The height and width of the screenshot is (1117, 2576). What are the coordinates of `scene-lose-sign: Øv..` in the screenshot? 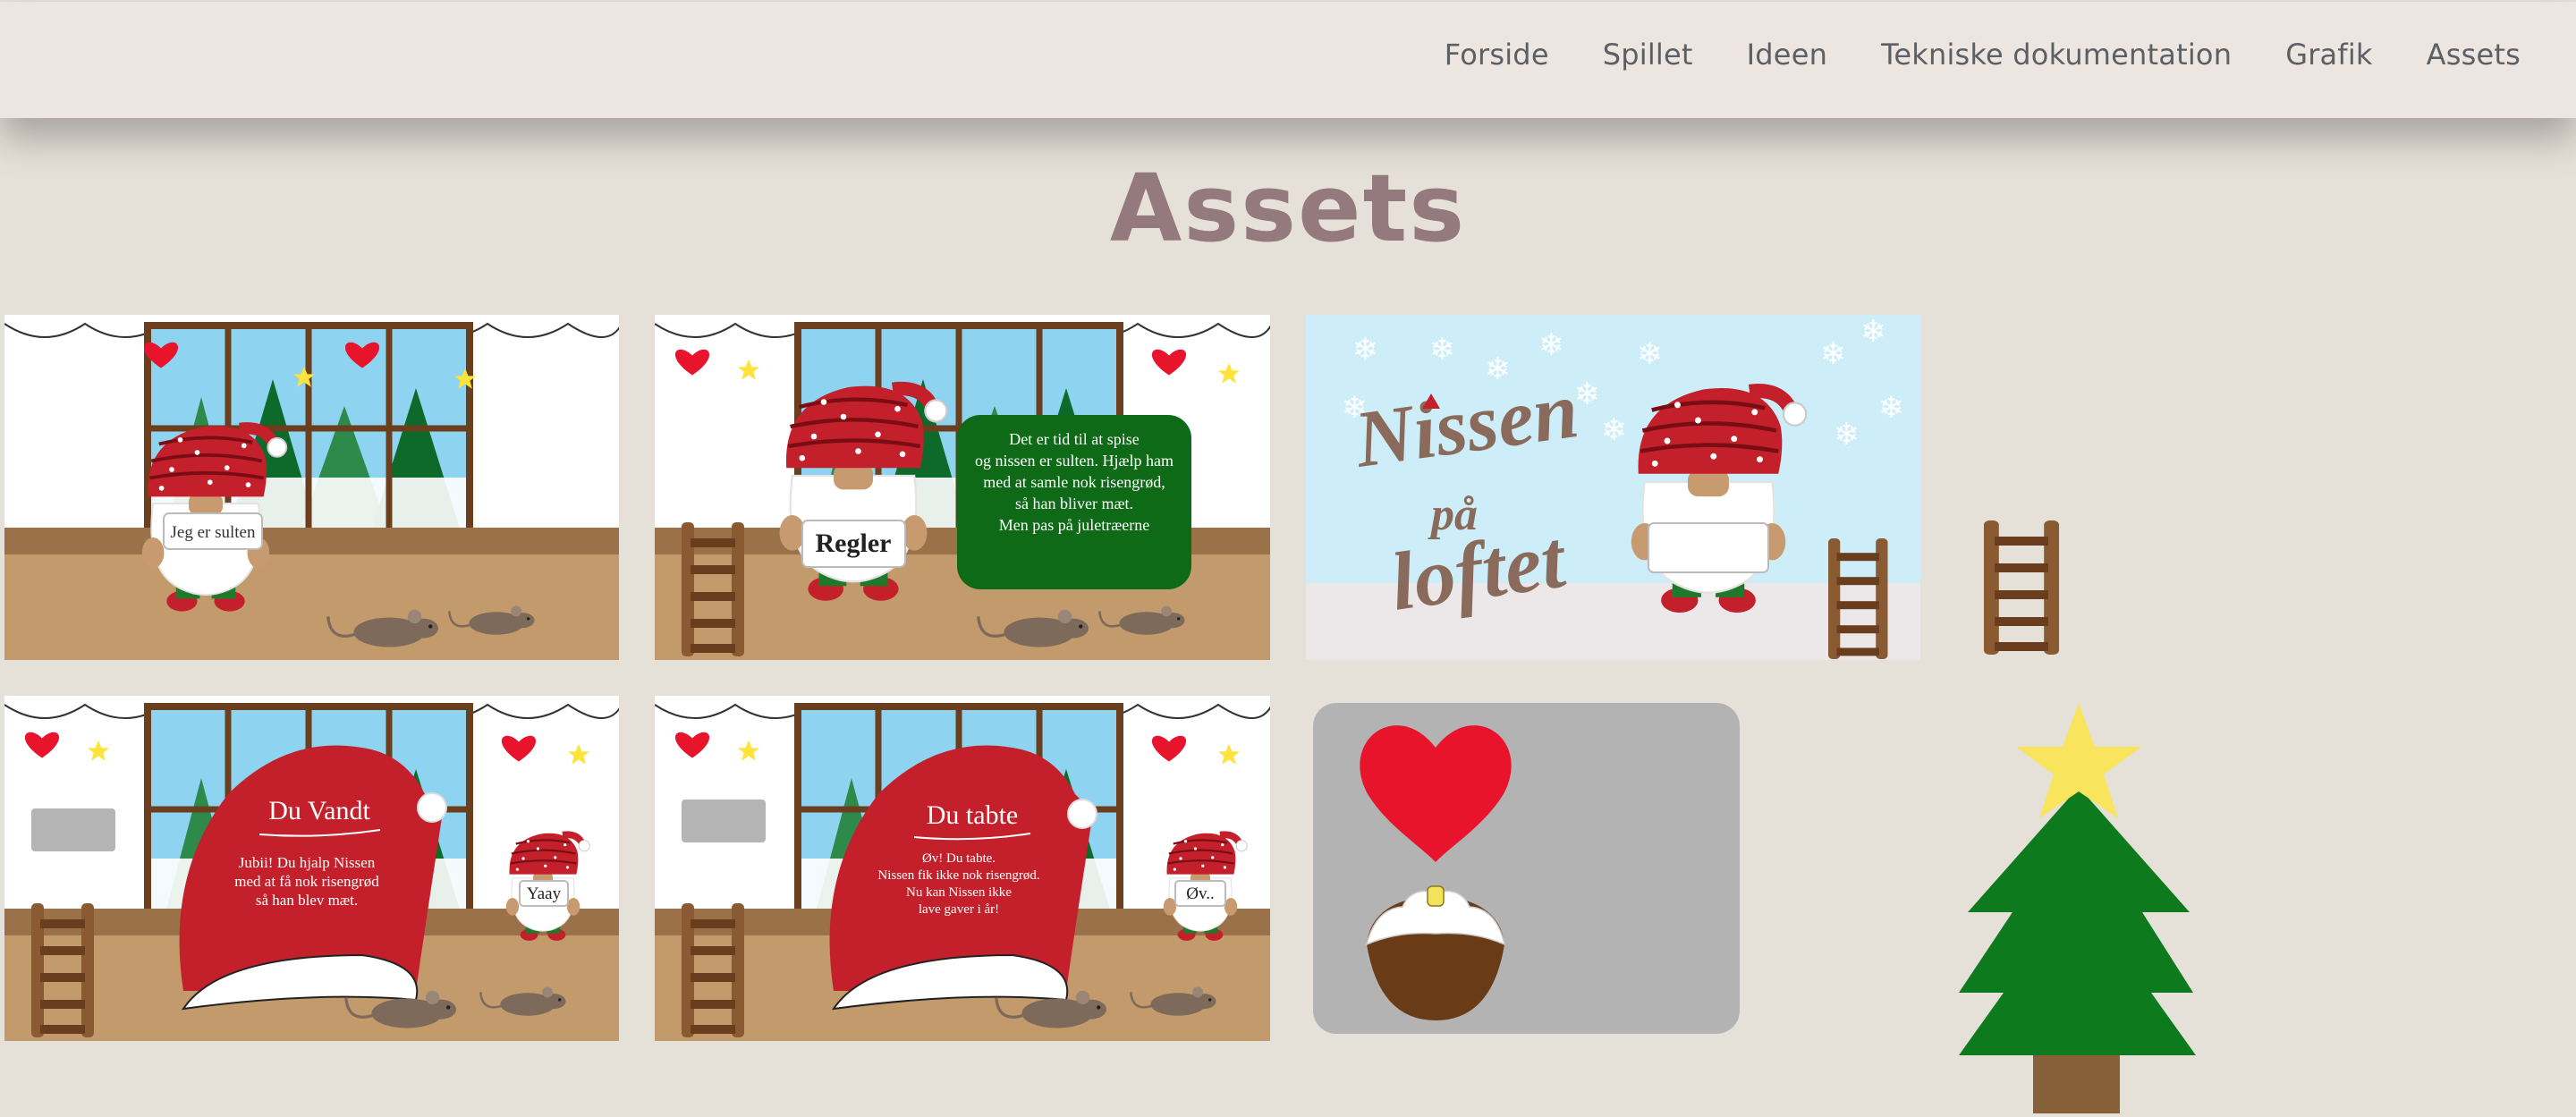 It's located at (1200, 893).